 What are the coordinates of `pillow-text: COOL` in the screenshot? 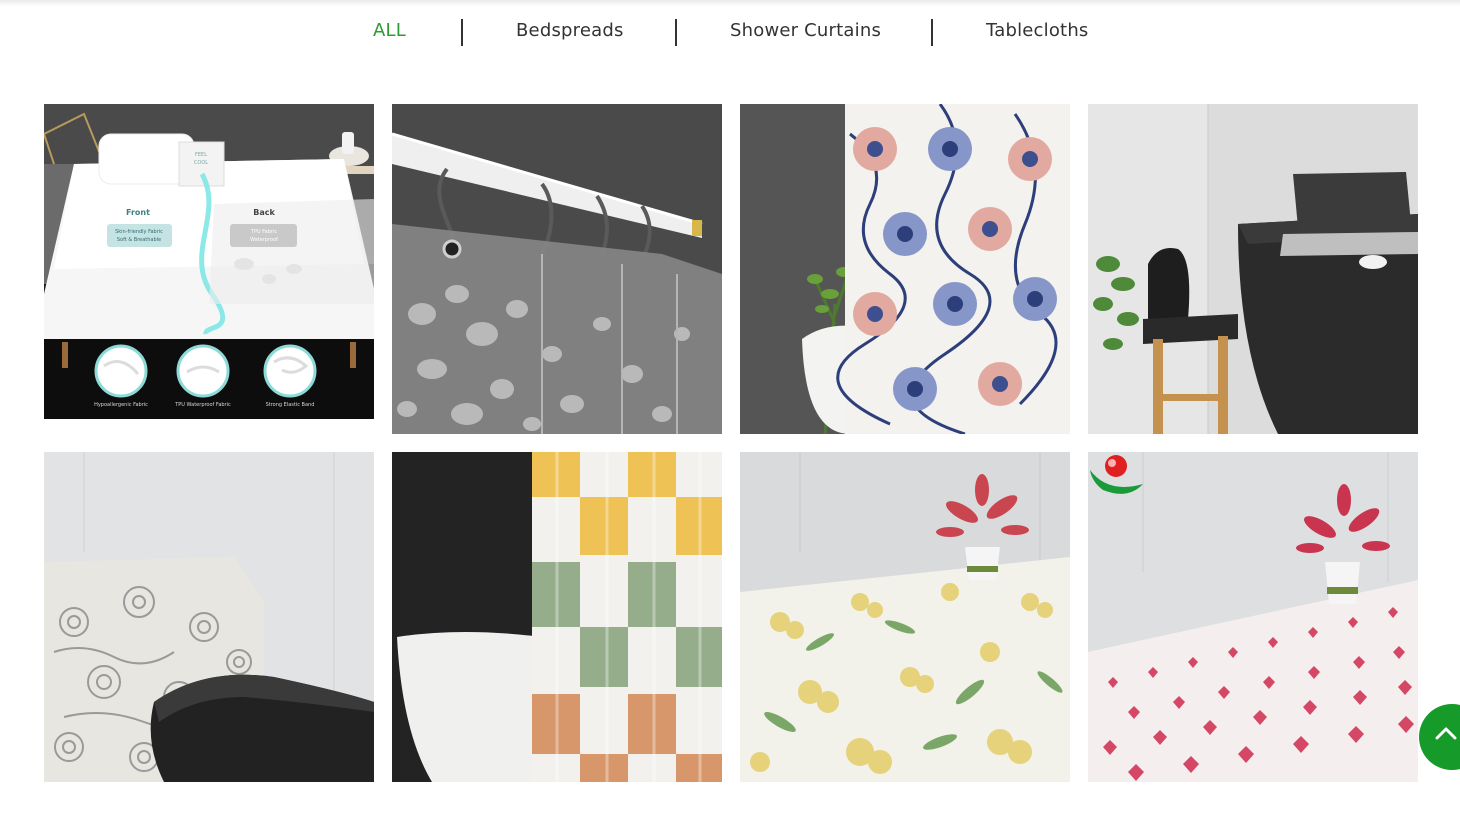 It's located at (201, 163).